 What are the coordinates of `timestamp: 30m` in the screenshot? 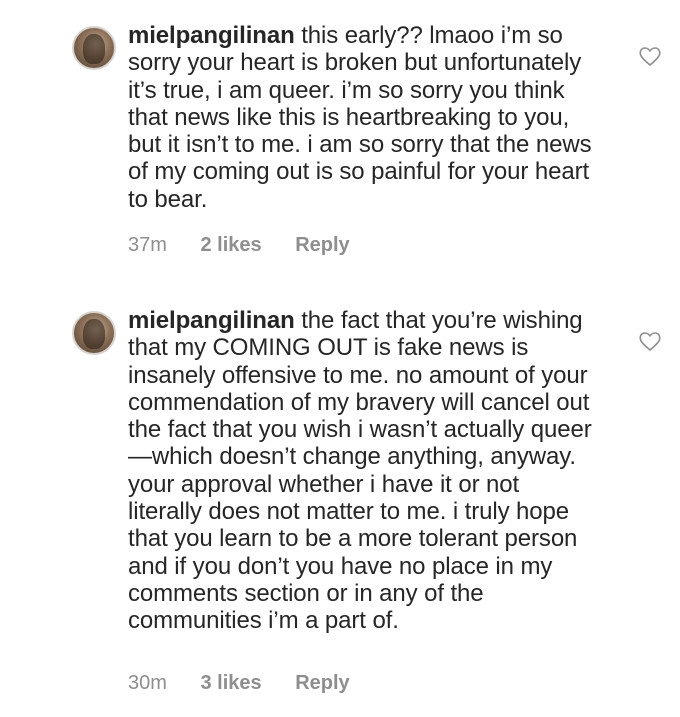 It's located at (147, 683).